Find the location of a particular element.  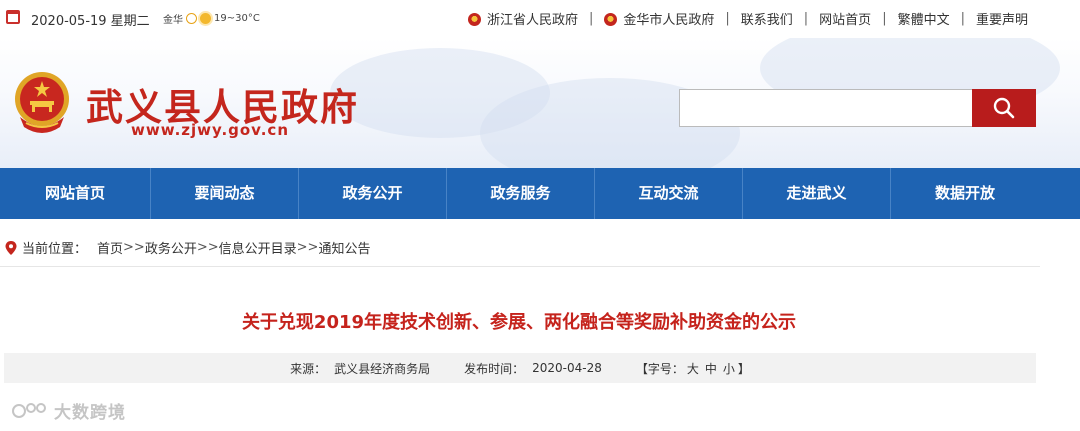

watermark-text: 大数跨境 is located at coordinates (90, 413).